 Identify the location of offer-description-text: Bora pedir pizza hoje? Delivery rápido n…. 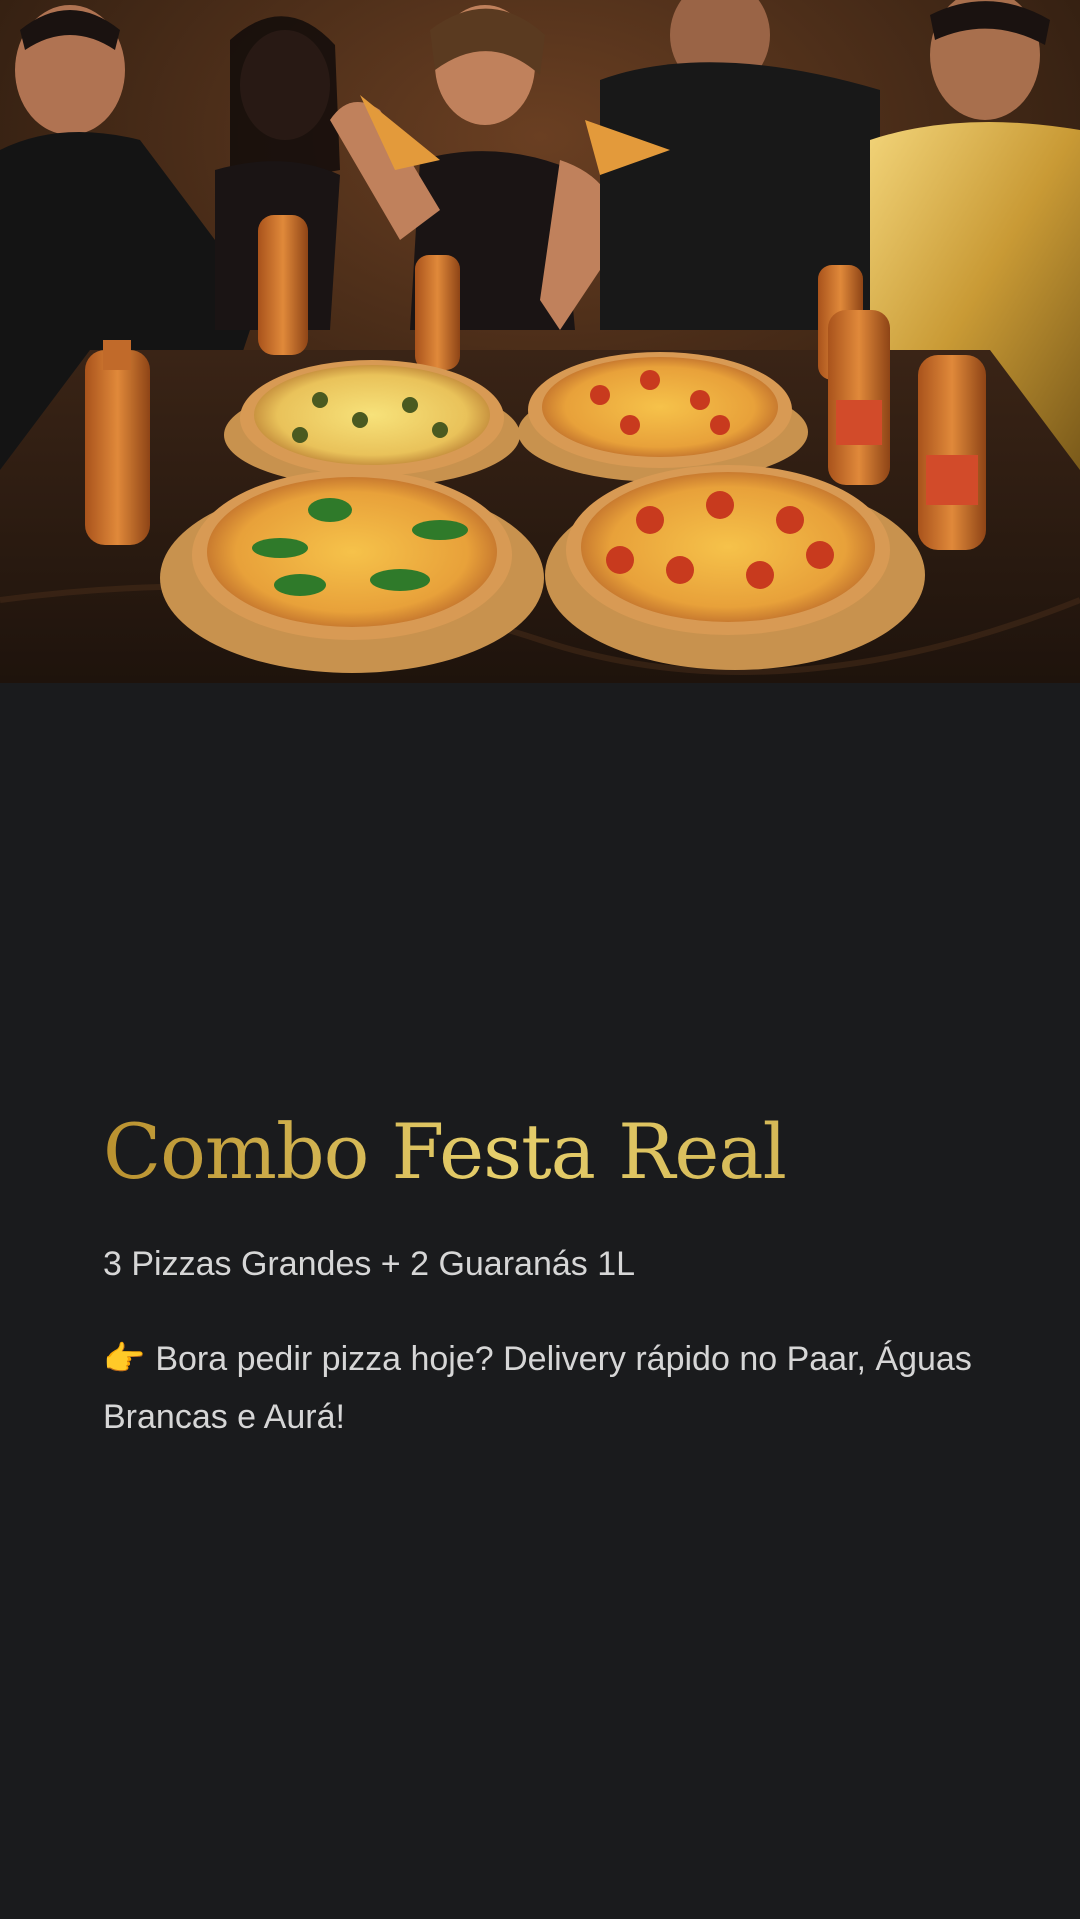
(537, 1388).